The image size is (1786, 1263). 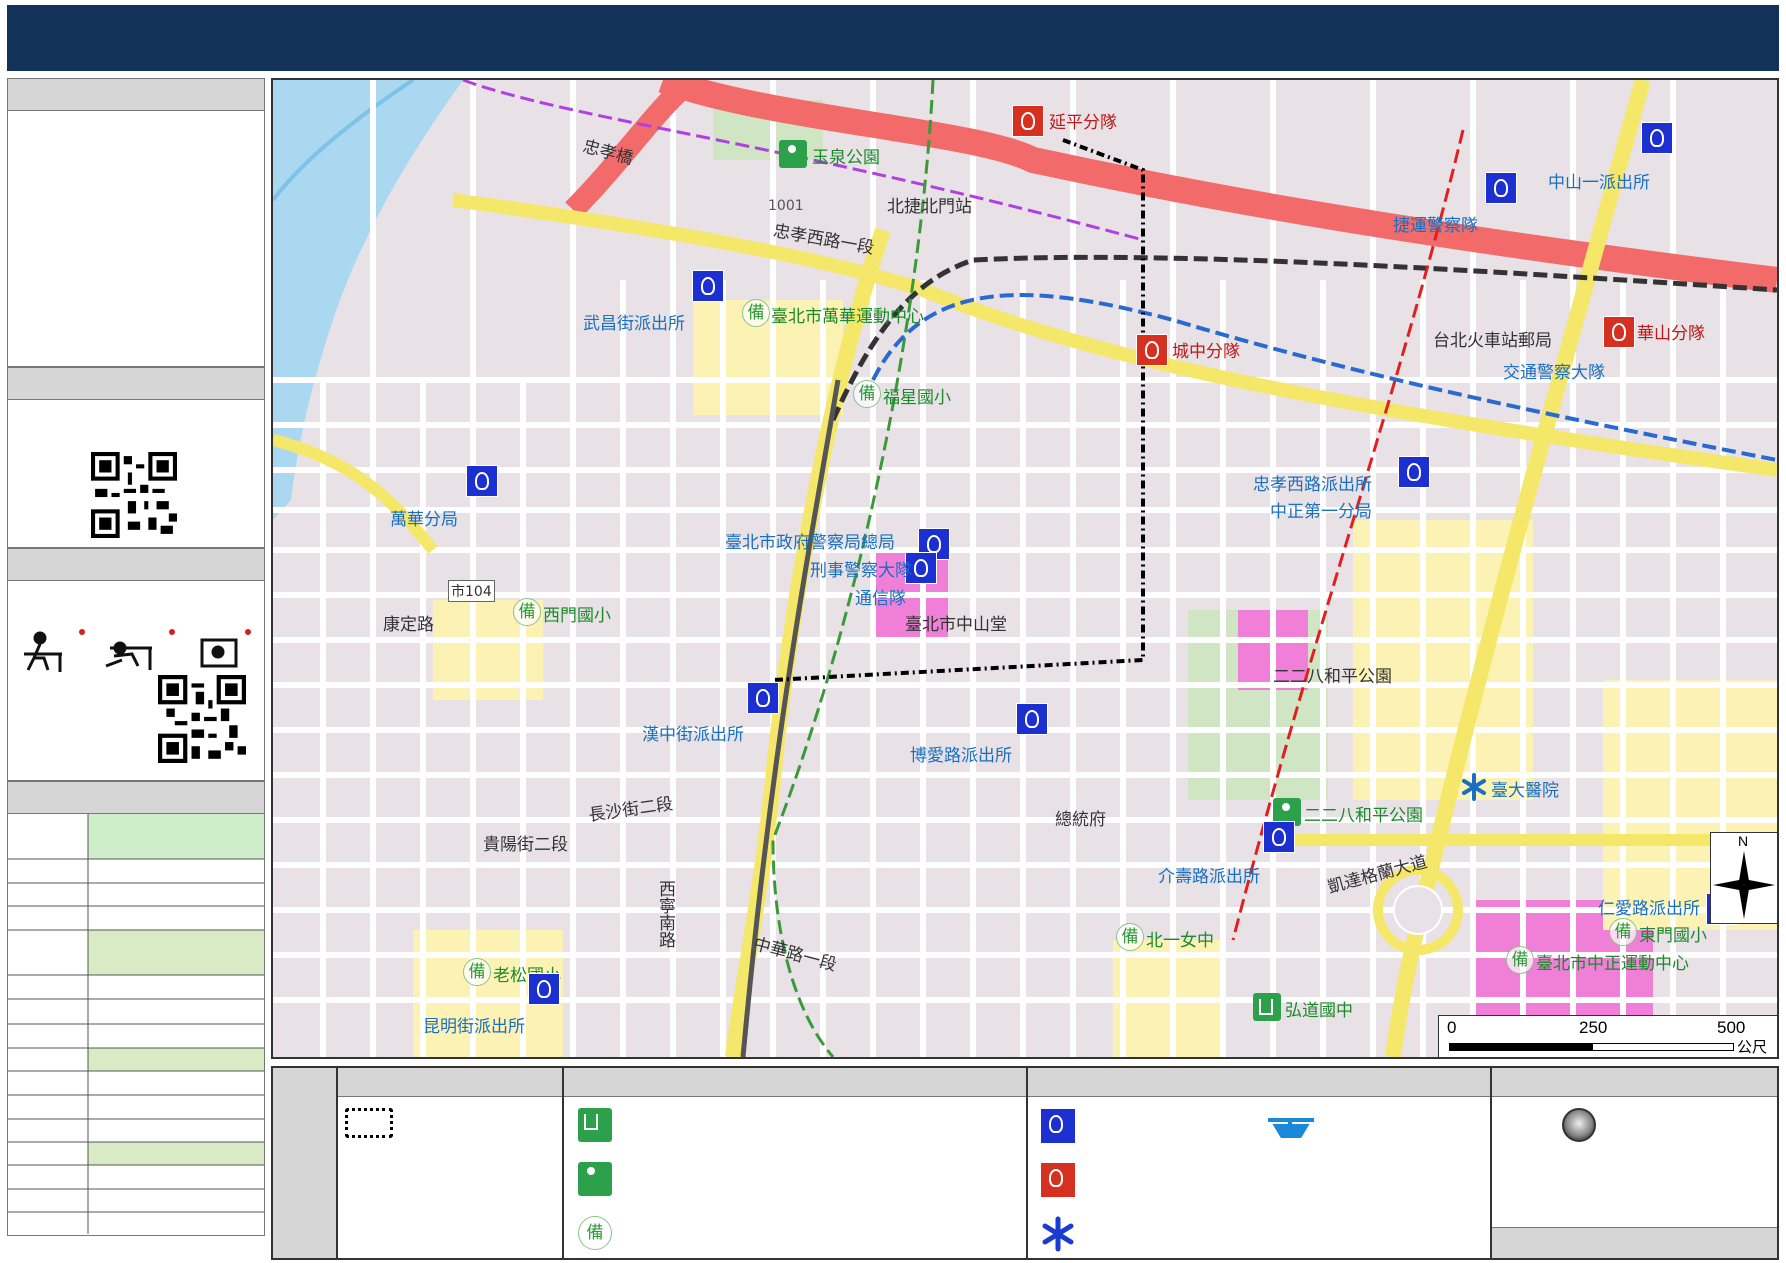 I want to click on scale-tick-500: 500, so click(x=1731, y=1027).